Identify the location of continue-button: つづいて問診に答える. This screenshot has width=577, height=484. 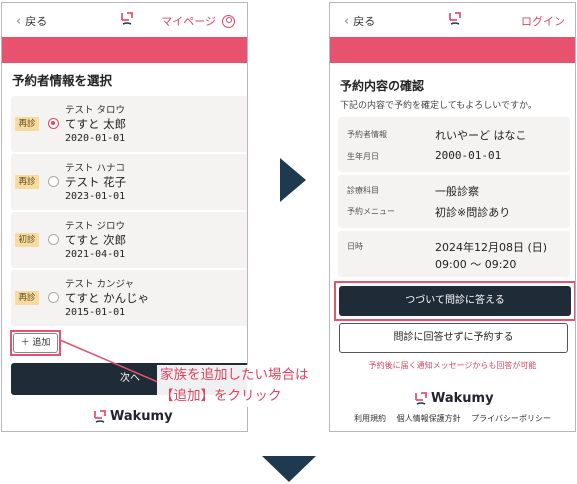
(455, 301).